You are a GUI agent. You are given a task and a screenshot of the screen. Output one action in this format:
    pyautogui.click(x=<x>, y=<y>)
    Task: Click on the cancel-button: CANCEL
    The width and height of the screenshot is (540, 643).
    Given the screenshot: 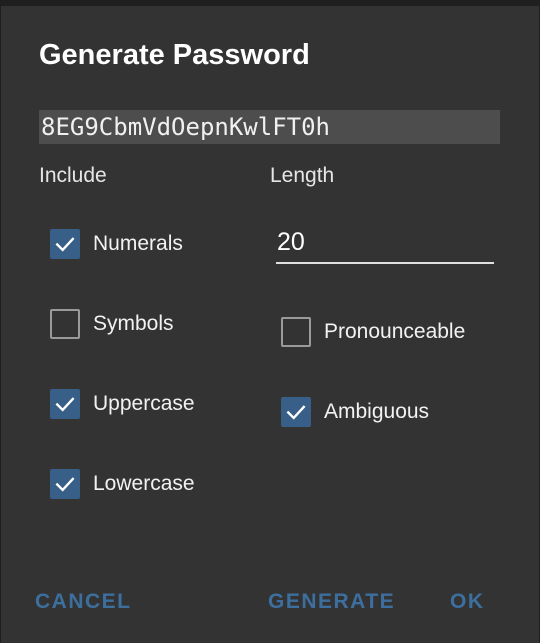 What is the action you would take?
    pyautogui.click(x=83, y=602)
    